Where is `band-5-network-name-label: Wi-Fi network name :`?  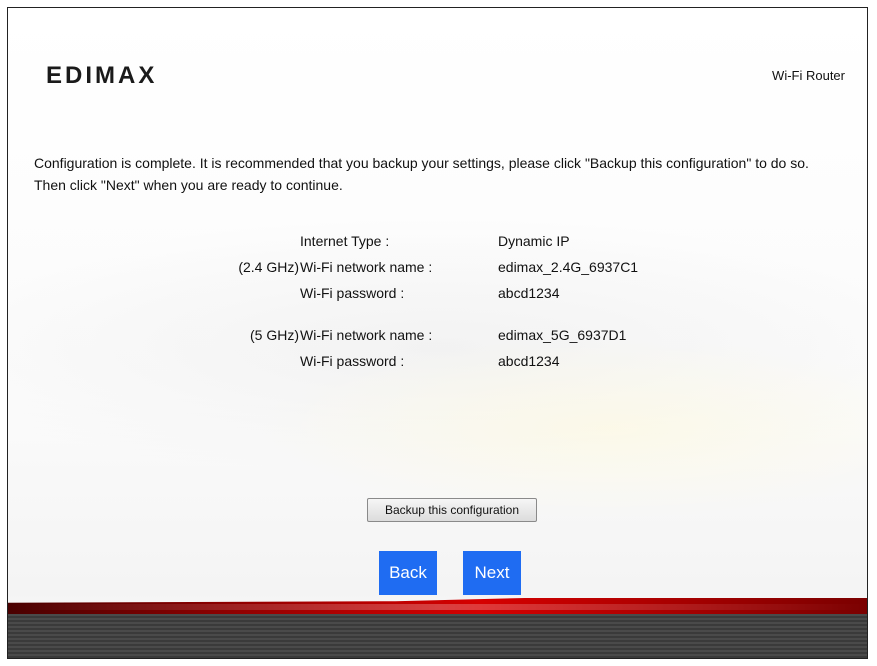 band-5-network-name-label: Wi-Fi network name : is located at coordinates (366, 335).